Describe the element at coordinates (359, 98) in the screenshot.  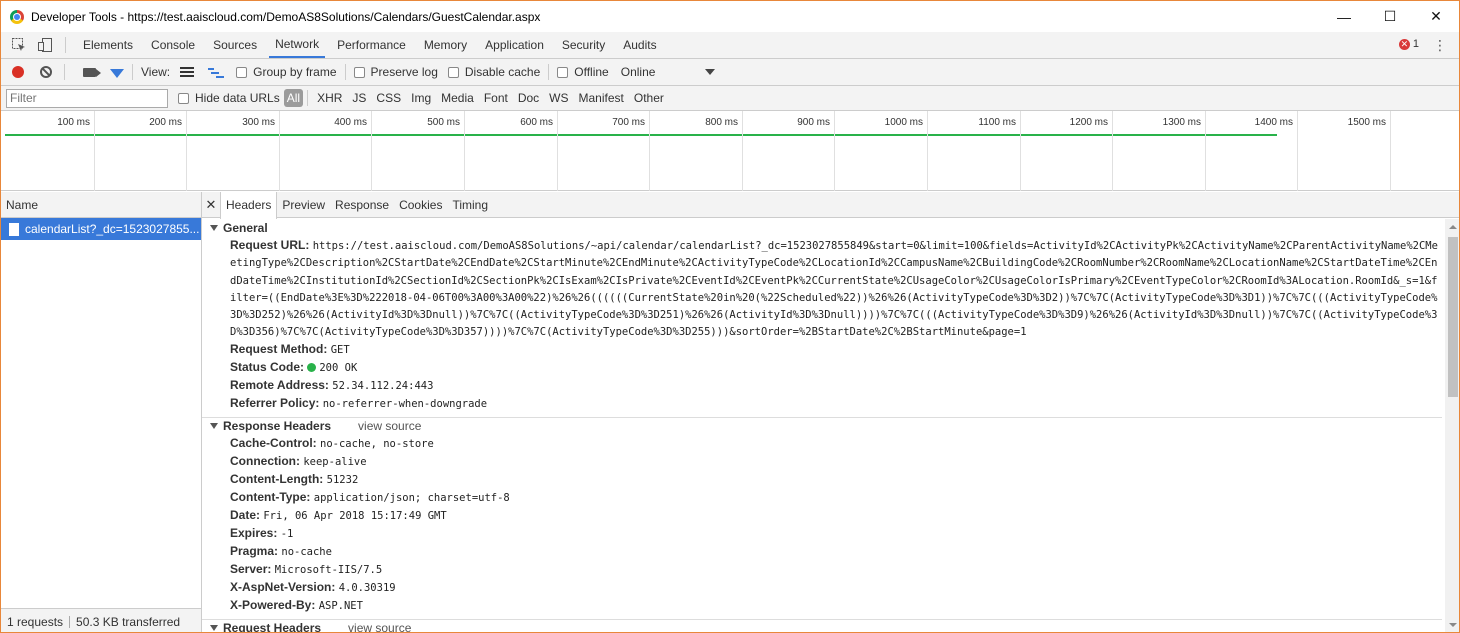
I see `type-filter-js: JS` at that location.